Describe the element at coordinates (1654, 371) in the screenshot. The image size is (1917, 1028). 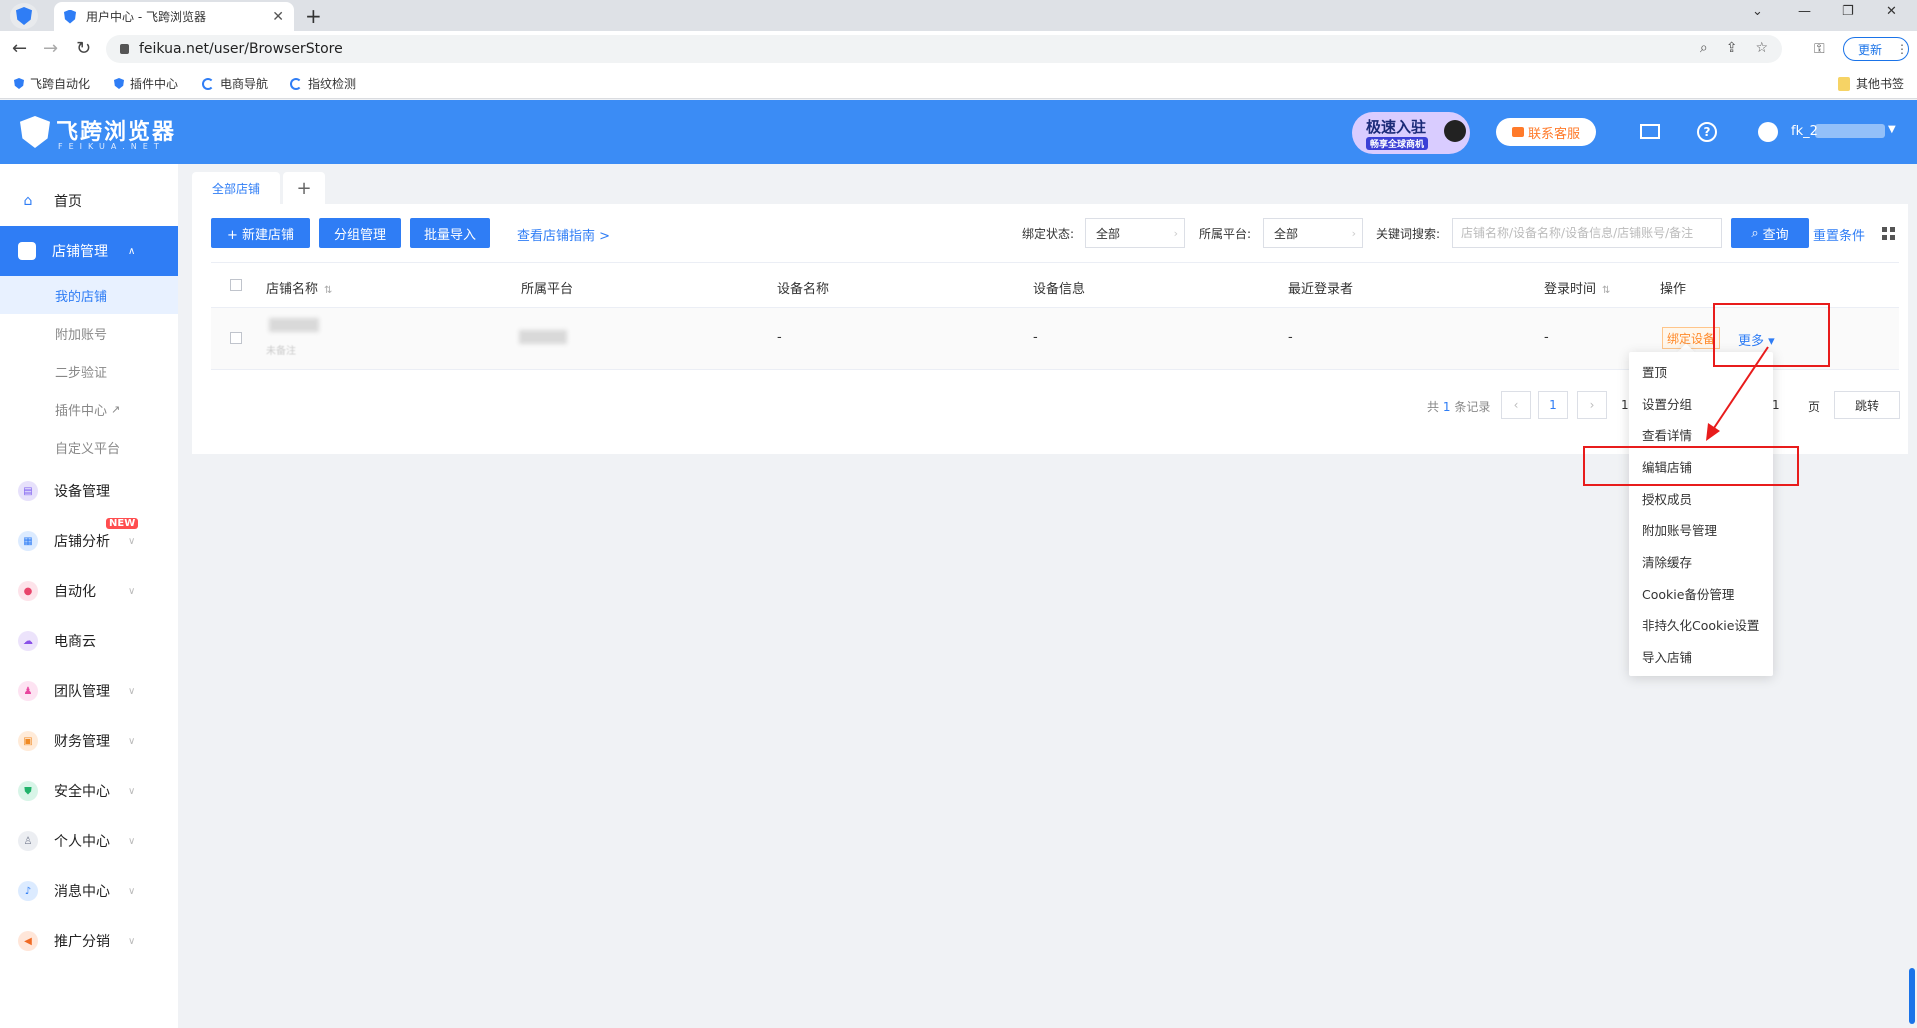
I see `menu-item-pin-top: 置顶` at that location.